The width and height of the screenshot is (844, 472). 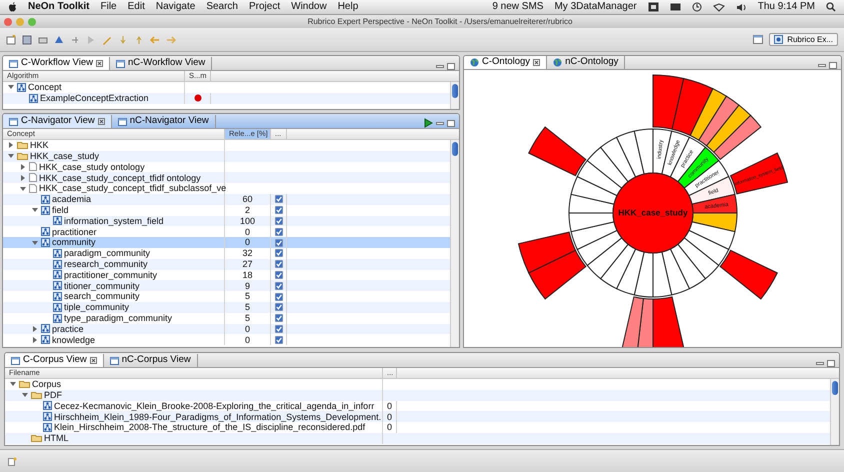 What do you see at coordinates (132, 188) in the screenshot?
I see `node-label: HKK_case_study_concept_tfidf_subclassof_ve` at bounding box center [132, 188].